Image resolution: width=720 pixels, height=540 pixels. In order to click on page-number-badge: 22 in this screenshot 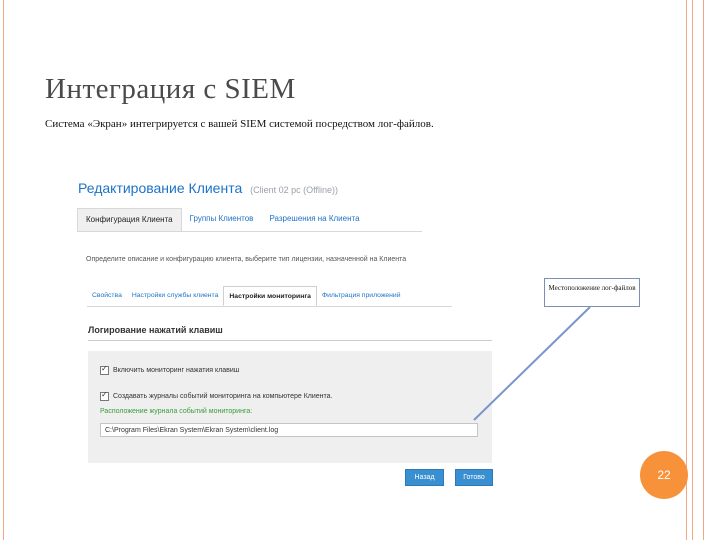, I will do `click(664, 475)`.